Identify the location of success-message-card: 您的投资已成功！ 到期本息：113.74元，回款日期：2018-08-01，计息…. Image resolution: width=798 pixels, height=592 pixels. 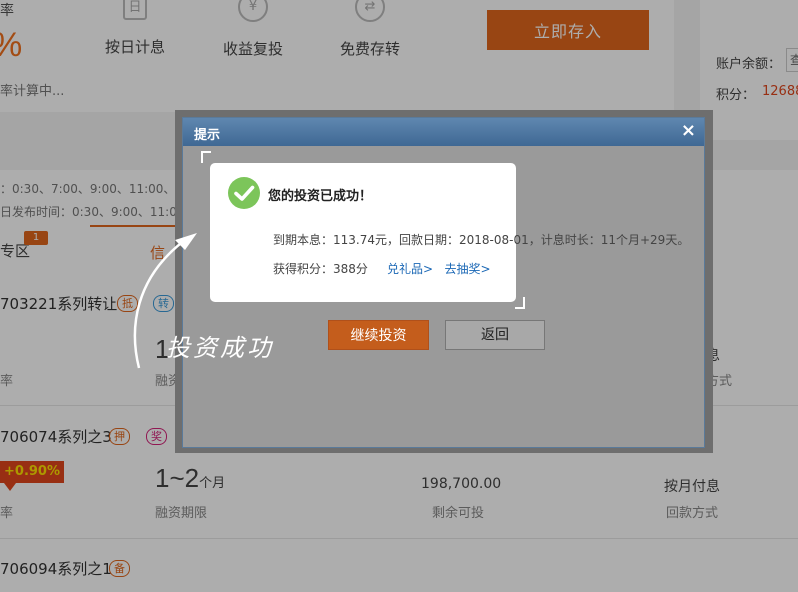
(449, 232).